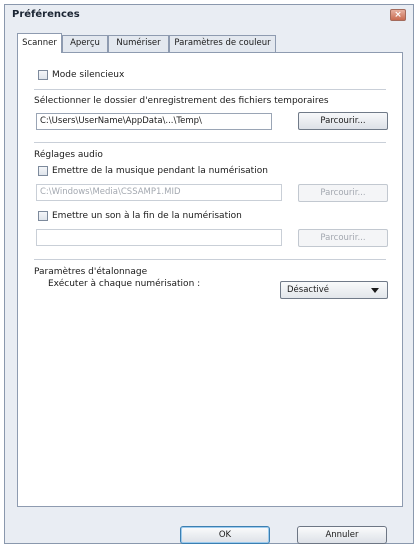 The image size is (420, 552). I want to click on tab-numeriser: Numériser, so click(138, 43).